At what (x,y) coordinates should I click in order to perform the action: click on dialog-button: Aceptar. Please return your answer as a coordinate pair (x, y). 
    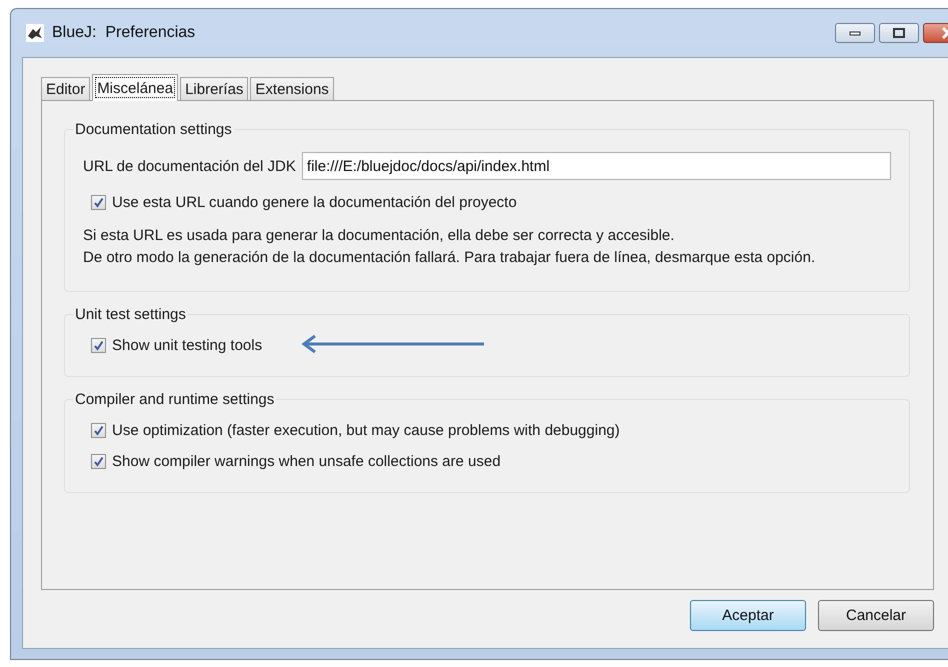
    Looking at the image, I should click on (748, 615).